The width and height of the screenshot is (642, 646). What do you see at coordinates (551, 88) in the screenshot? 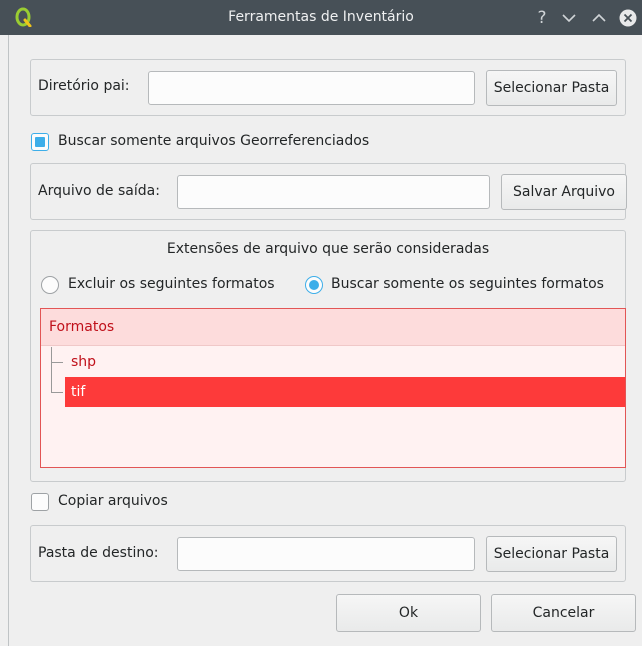
I see `select-parent-folder-button: Selecionar Pasta` at bounding box center [551, 88].